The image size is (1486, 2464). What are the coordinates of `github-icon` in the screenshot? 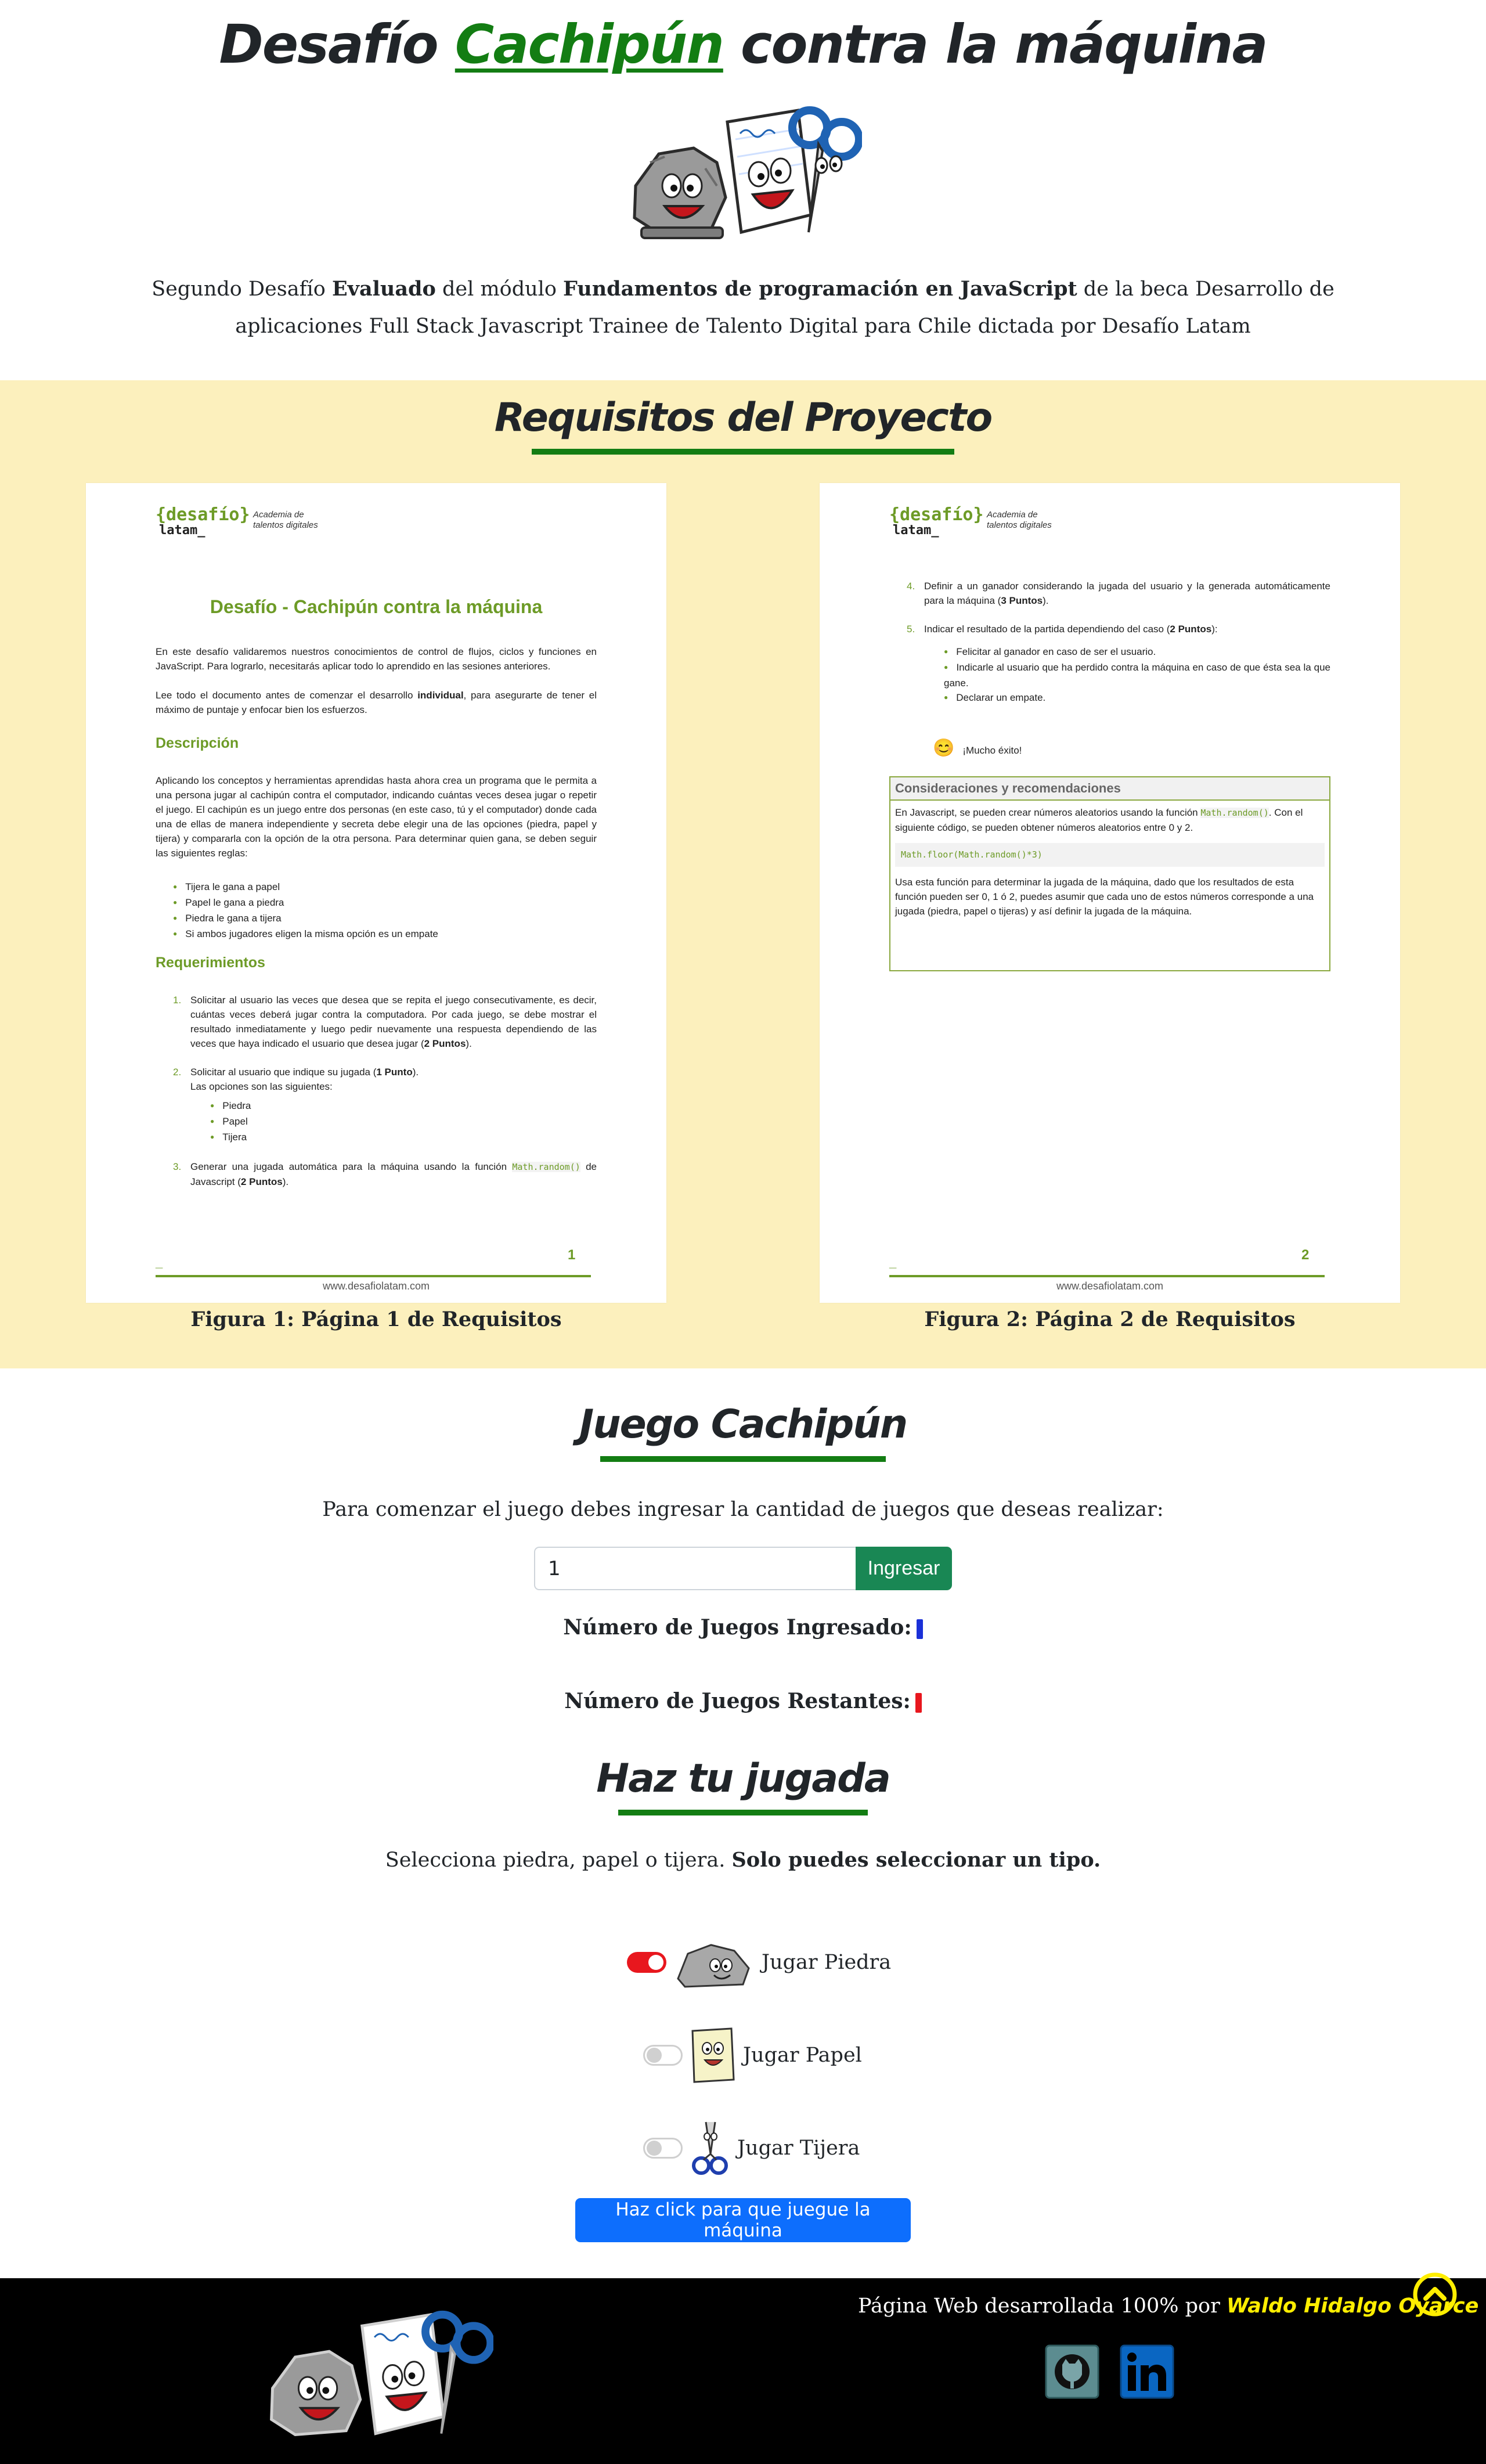 It's located at (1072, 2371).